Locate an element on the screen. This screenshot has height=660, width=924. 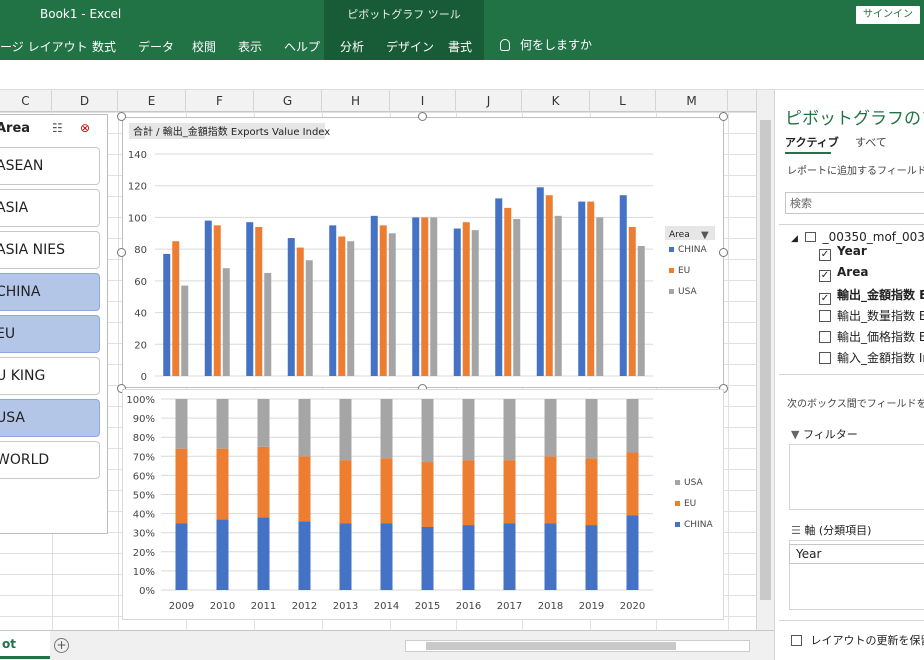
y-tick-label: 90% is located at coordinates (144, 419).